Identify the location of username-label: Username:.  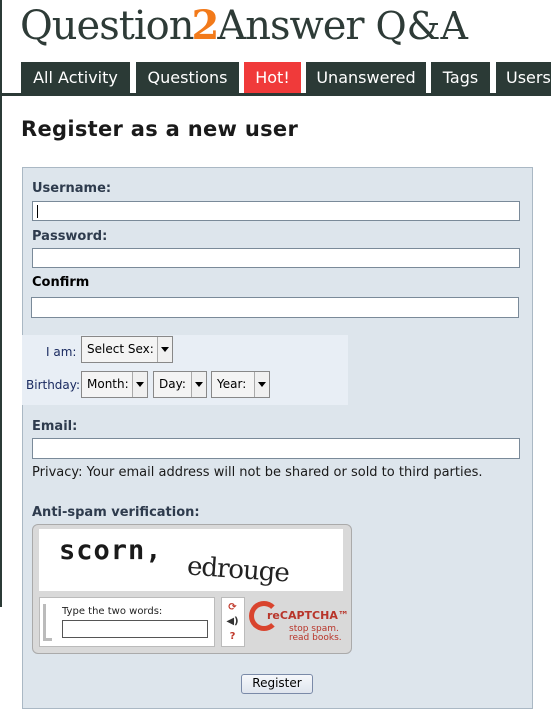
(72, 188).